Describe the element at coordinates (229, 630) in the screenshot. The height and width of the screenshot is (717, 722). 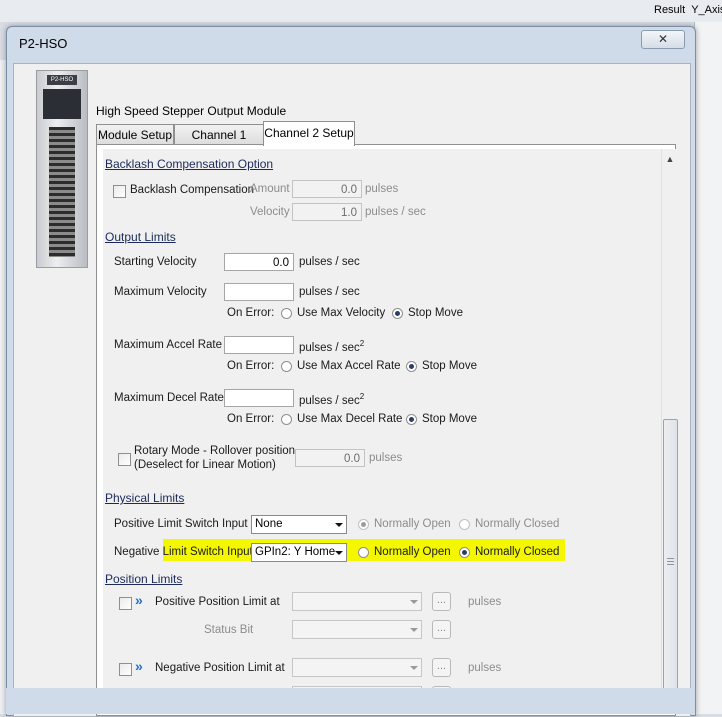
I see `positive-status-bit-label: Status Bit` at that location.